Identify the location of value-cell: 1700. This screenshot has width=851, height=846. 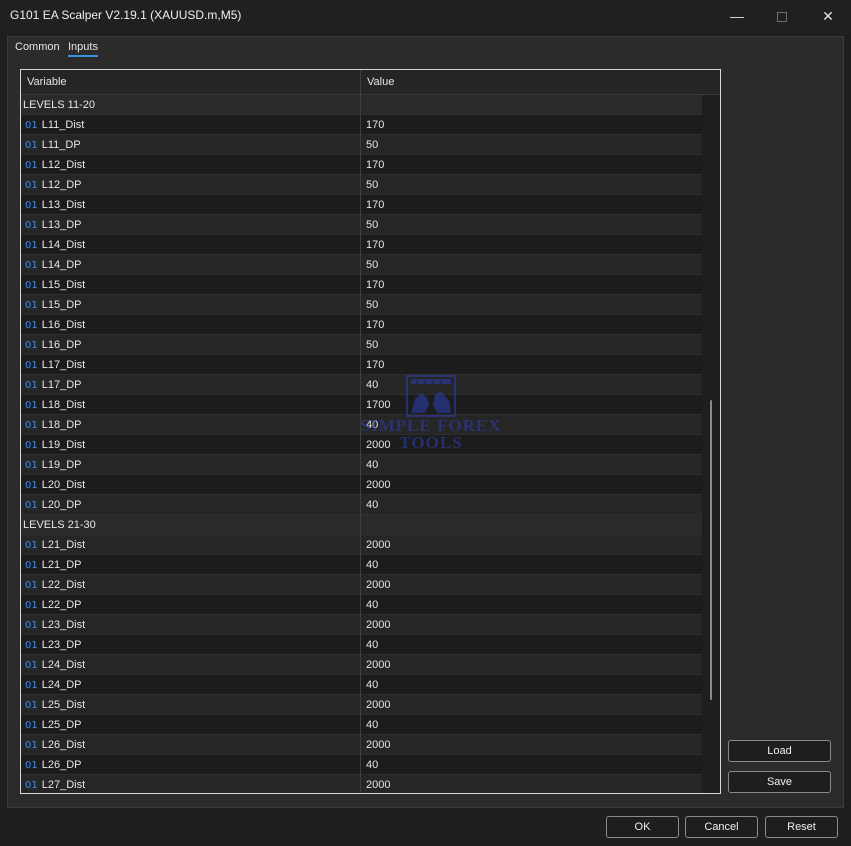
(532, 405).